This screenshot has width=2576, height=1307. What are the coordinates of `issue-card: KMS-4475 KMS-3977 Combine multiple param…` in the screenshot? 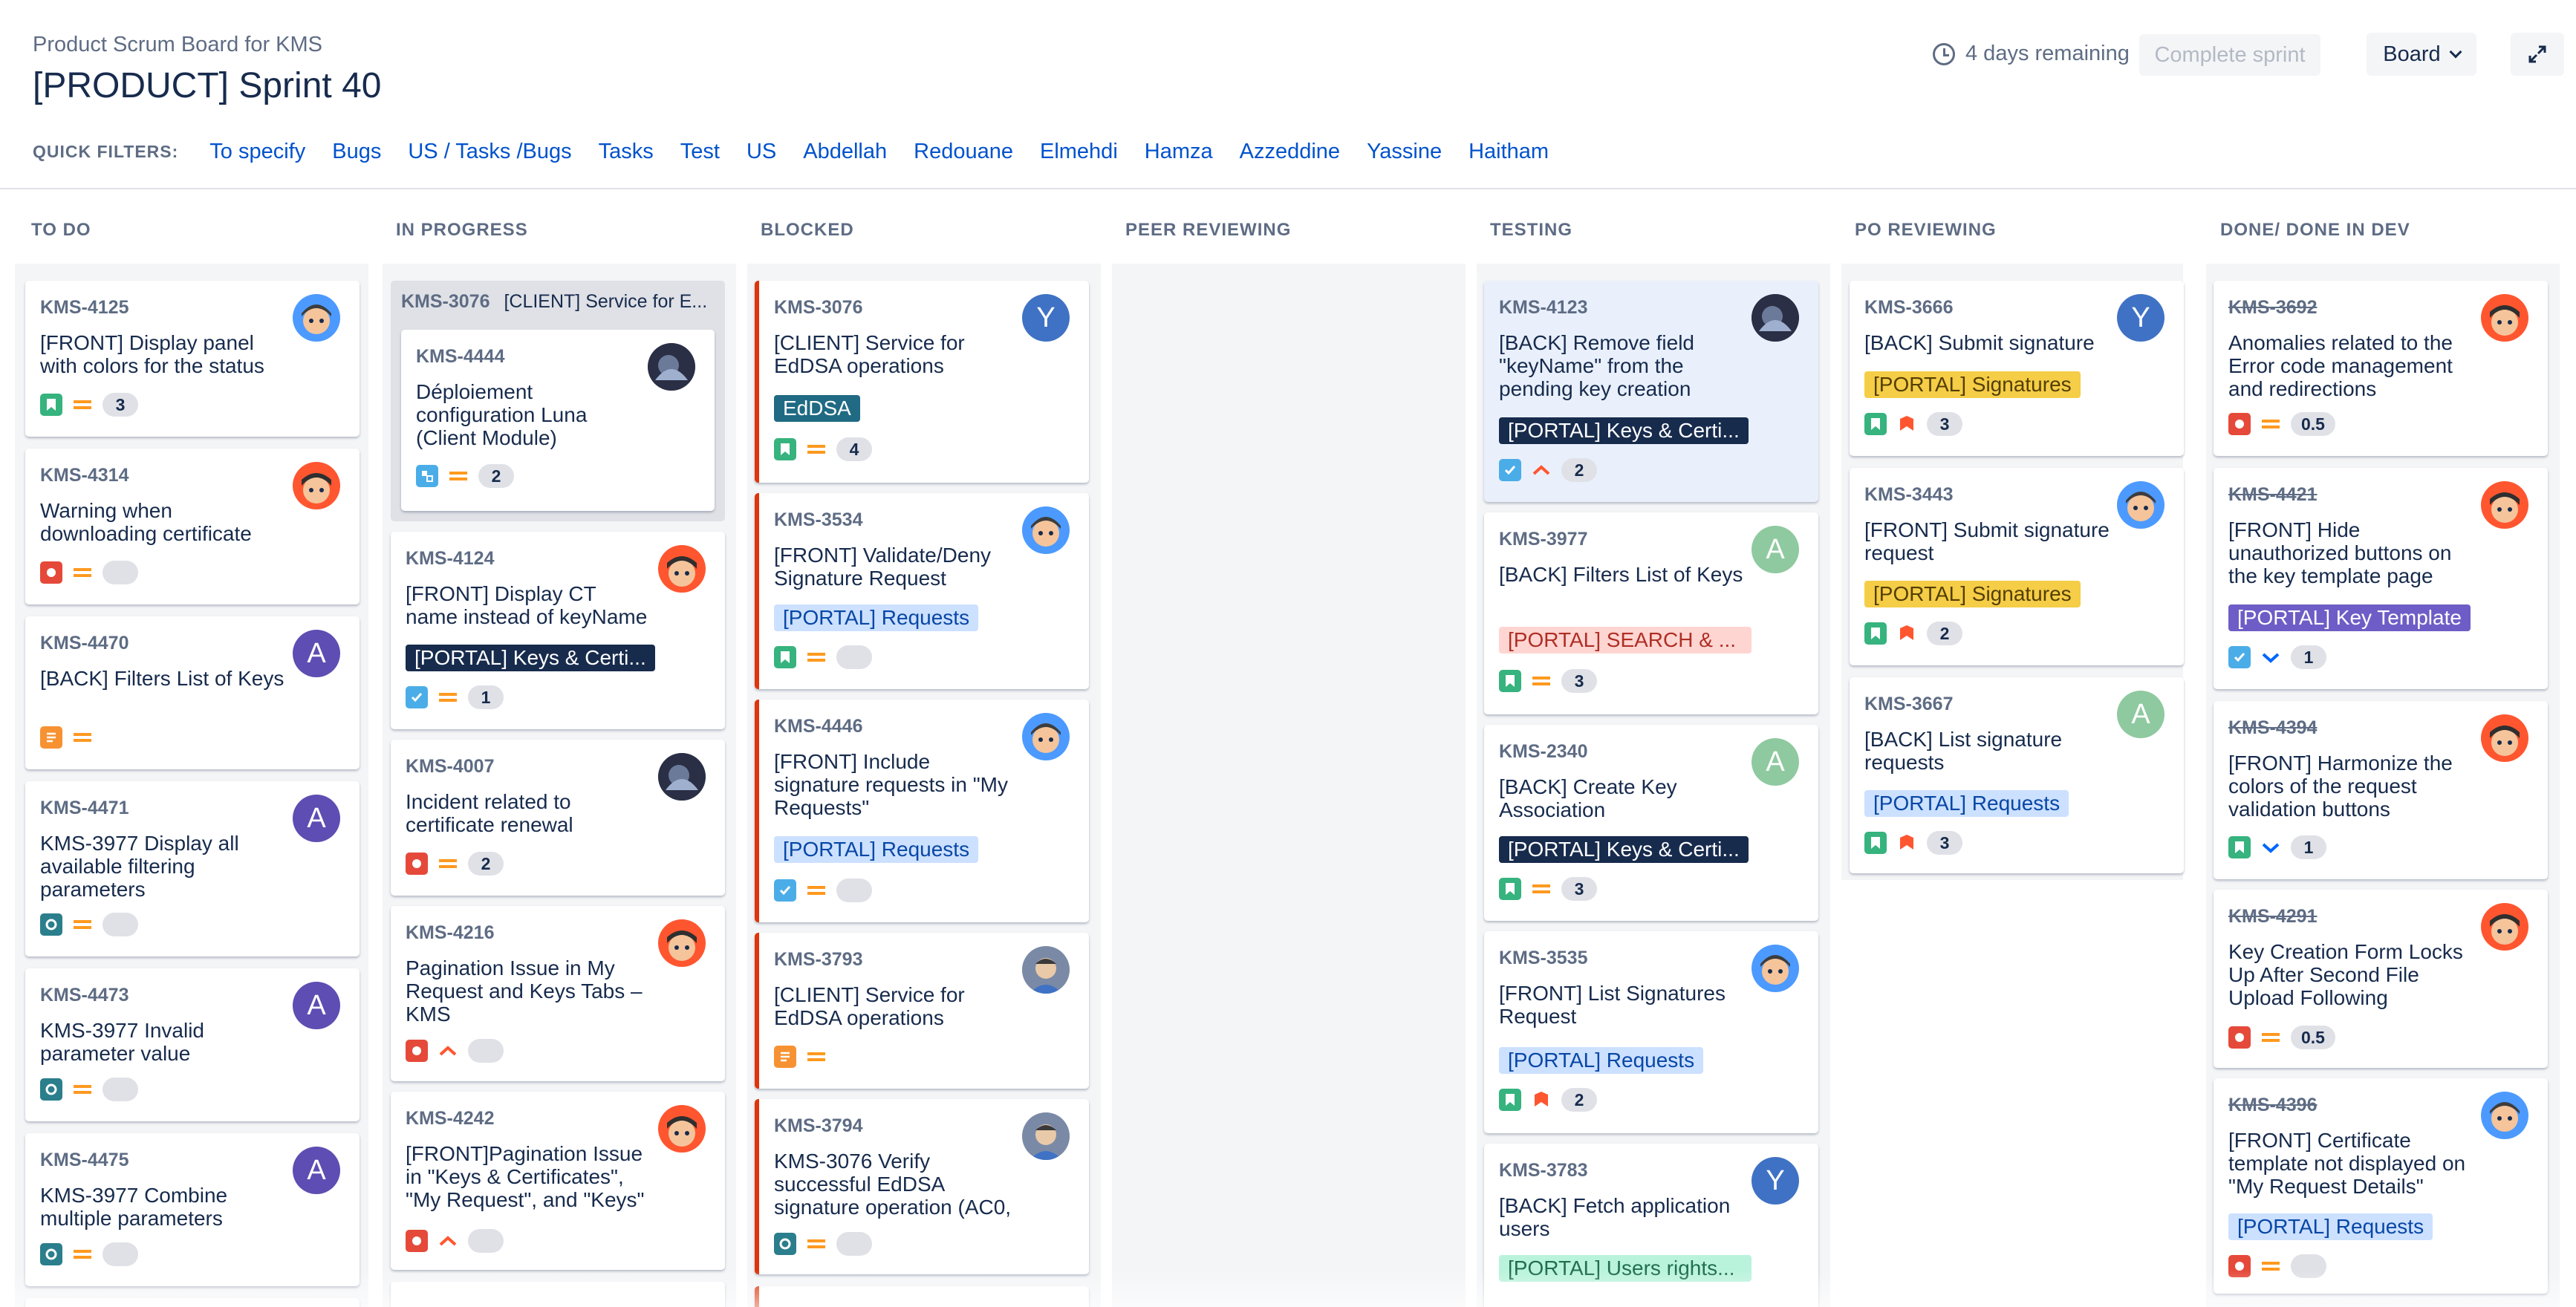 It's located at (192, 1209).